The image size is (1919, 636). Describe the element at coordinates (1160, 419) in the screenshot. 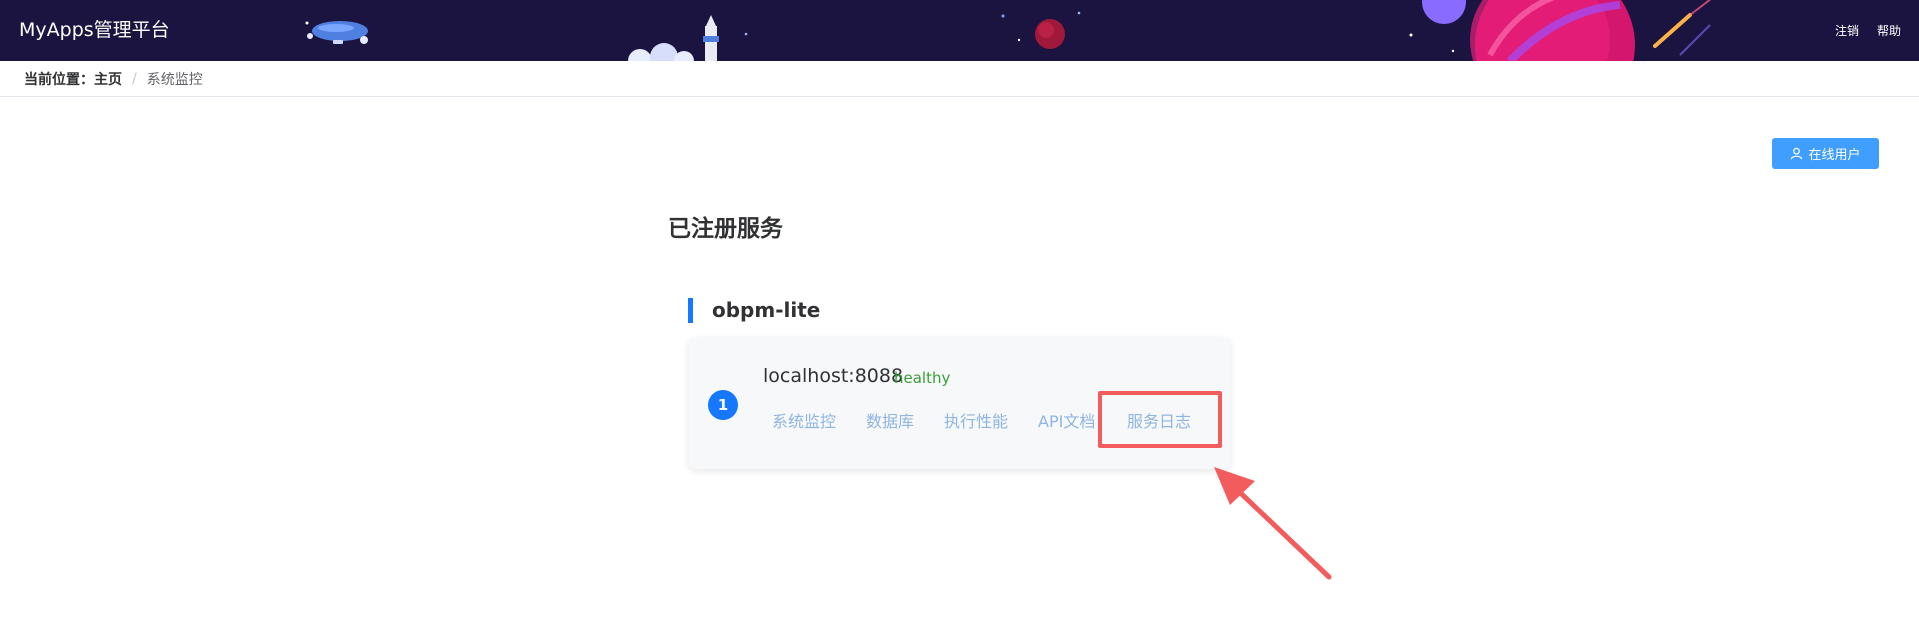

I see `highlight-annotation-box` at that location.